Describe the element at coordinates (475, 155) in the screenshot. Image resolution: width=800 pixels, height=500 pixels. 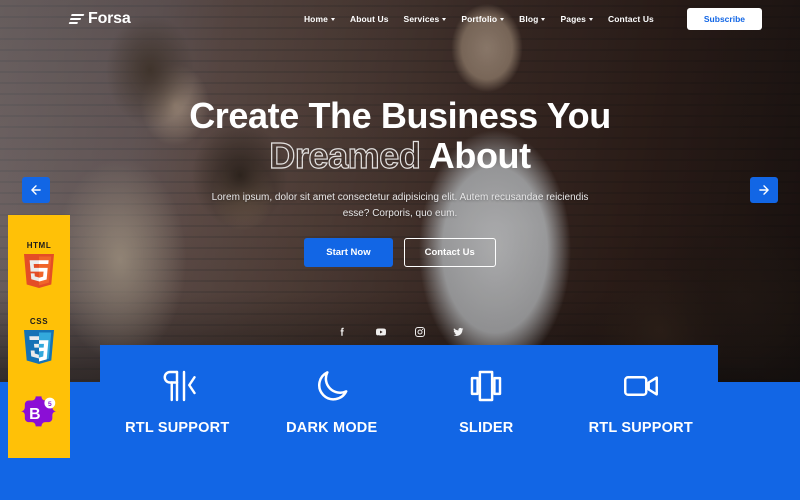
I see `hero-headline-solid-word: About` at that location.